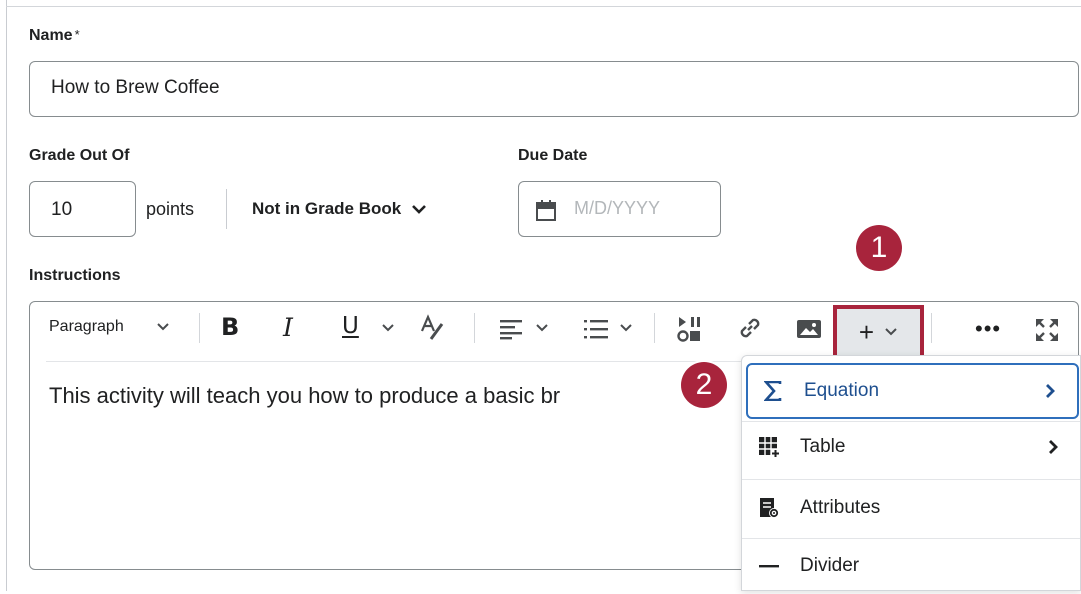  Describe the element at coordinates (75, 275) in the screenshot. I see `instructions-label: Instructions` at that location.